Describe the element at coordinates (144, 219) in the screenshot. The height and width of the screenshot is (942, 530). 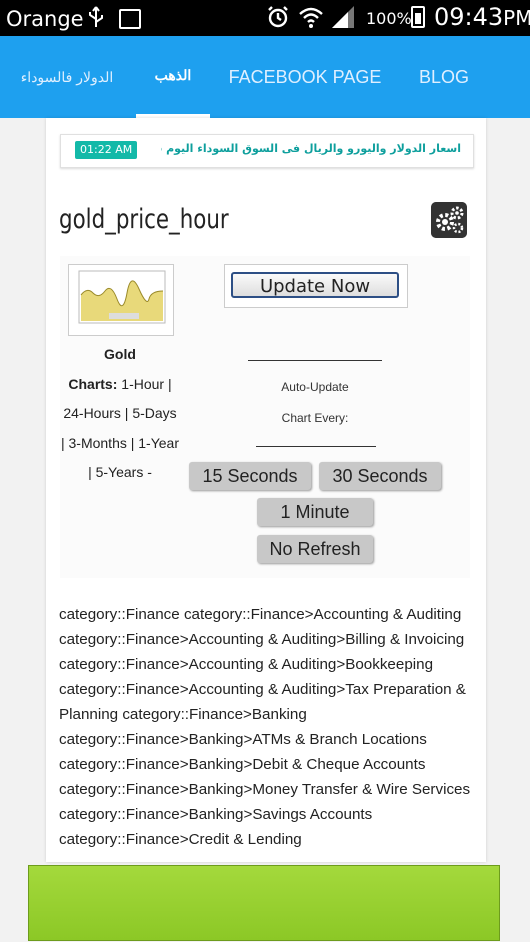
I see `widget-title: gold_price_hour` at that location.